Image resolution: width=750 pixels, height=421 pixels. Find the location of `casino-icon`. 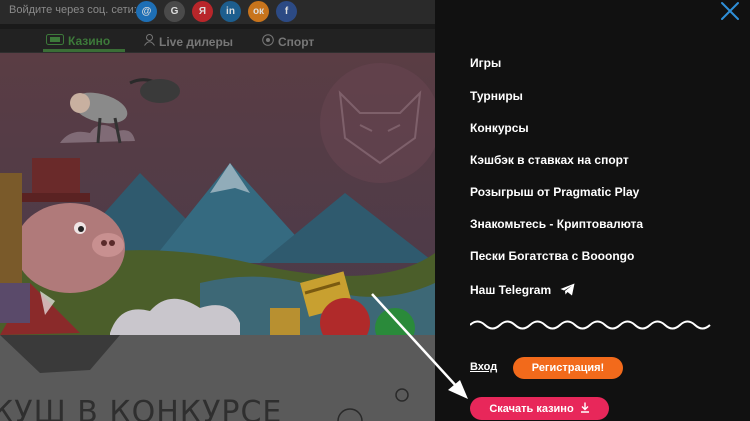

casino-icon is located at coordinates (55, 41).